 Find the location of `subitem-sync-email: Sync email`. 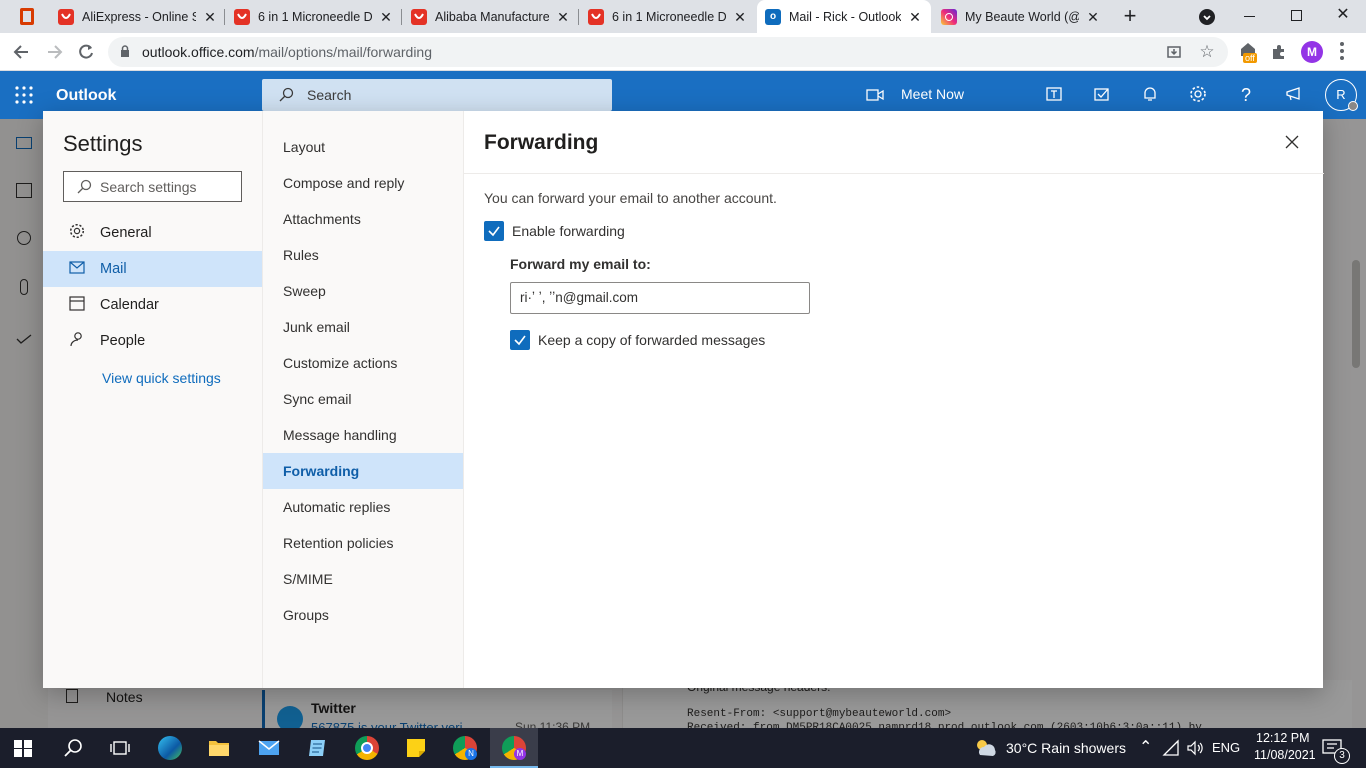

subitem-sync-email: Sync email is located at coordinates (363, 399).